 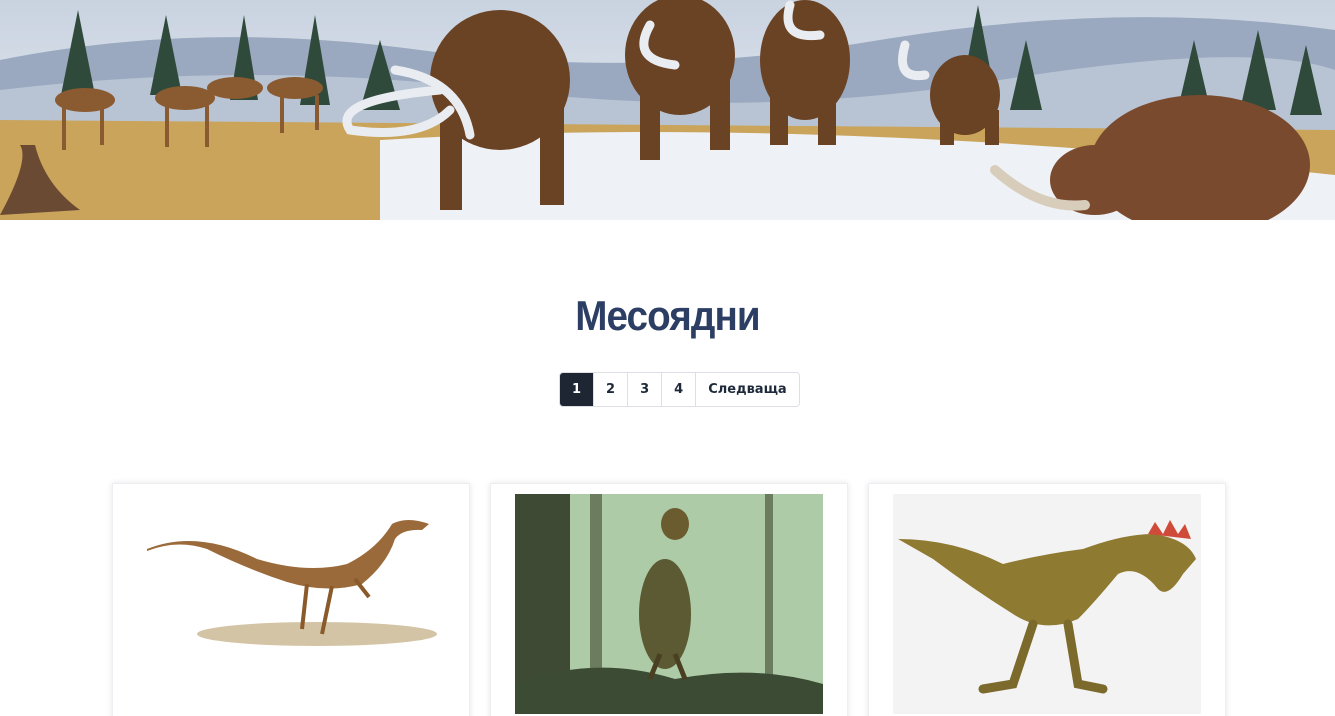 I want to click on card-coelophysis, so click(x=291, y=599).